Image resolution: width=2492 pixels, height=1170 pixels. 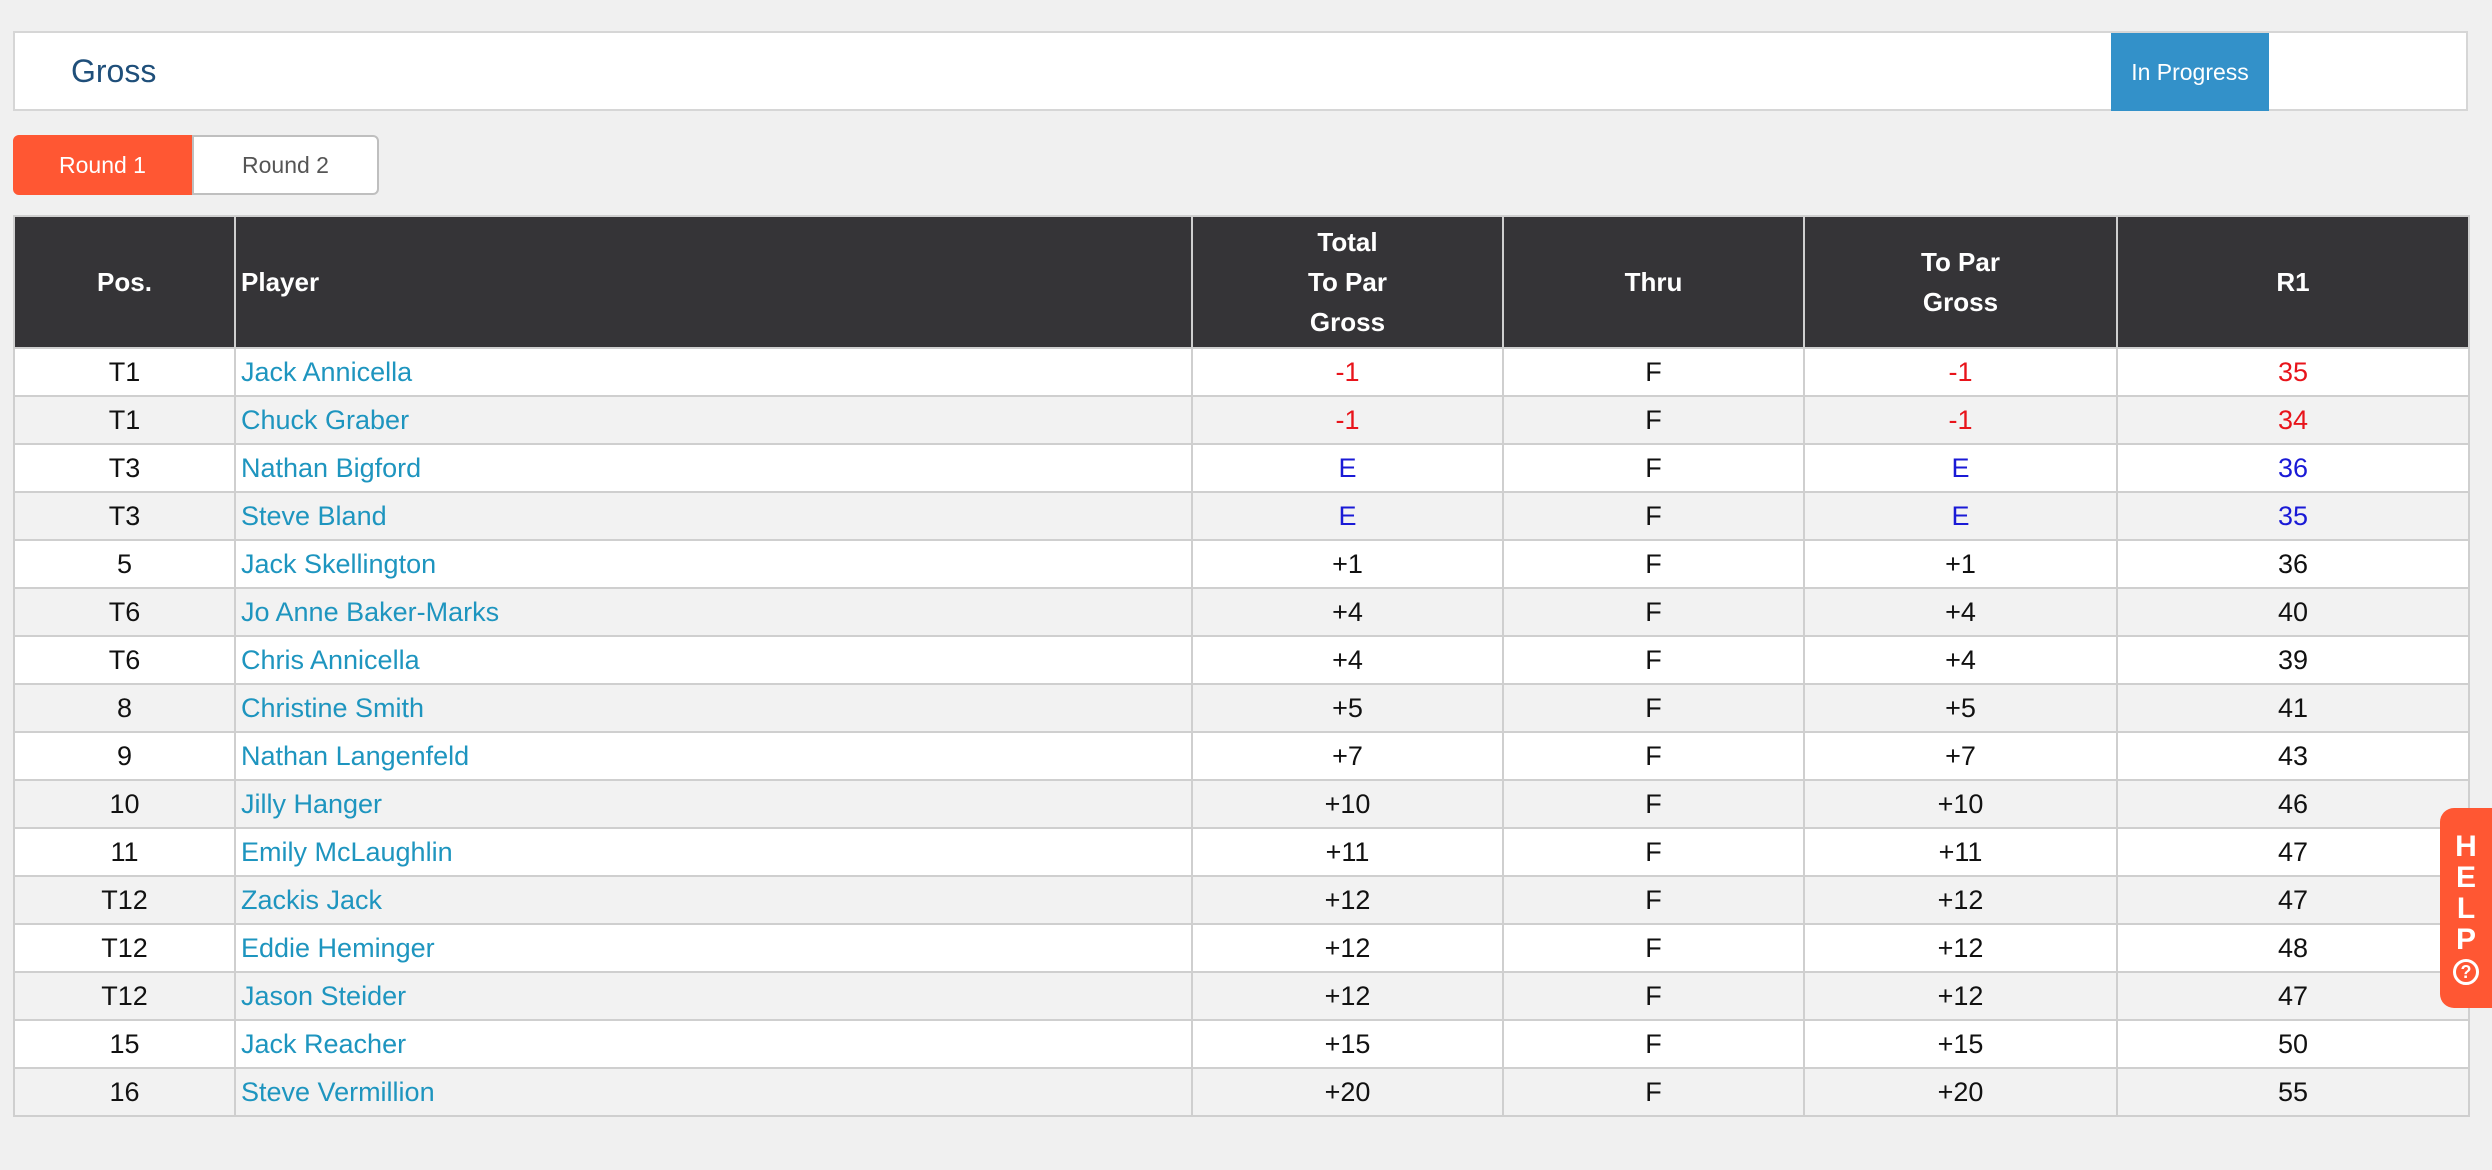 I want to click on cell-player-link: Christine Smith, so click(x=713, y=708).